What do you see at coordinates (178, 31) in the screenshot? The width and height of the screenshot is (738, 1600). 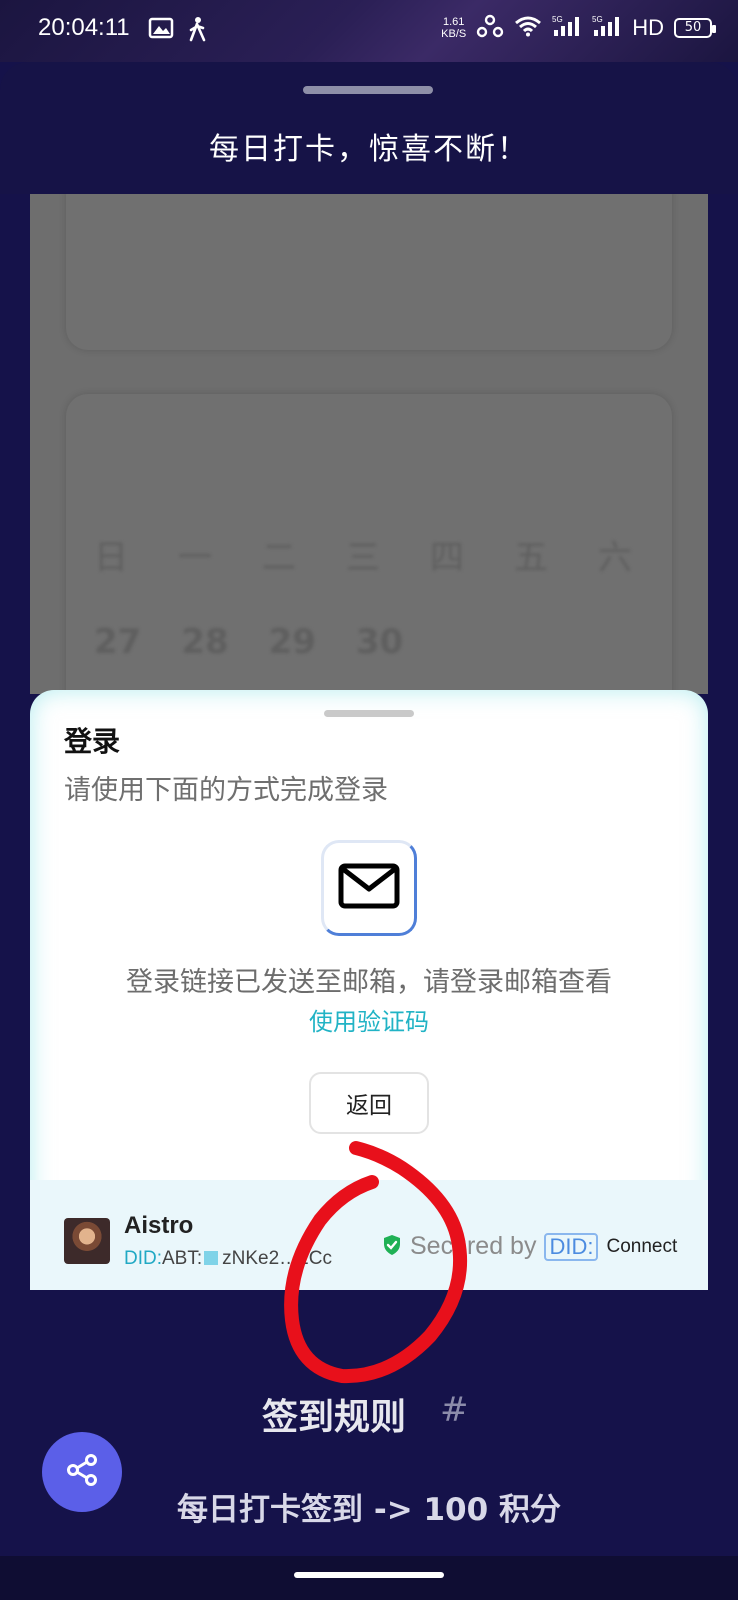 I see `status-left-icons` at bounding box center [178, 31].